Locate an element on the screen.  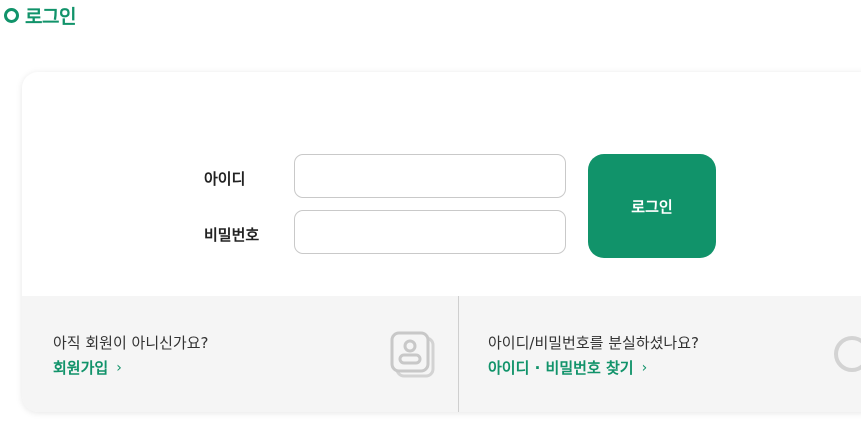
find-account-link-label: 아이디 · 비밀번호 찾기 is located at coordinates (561, 368).